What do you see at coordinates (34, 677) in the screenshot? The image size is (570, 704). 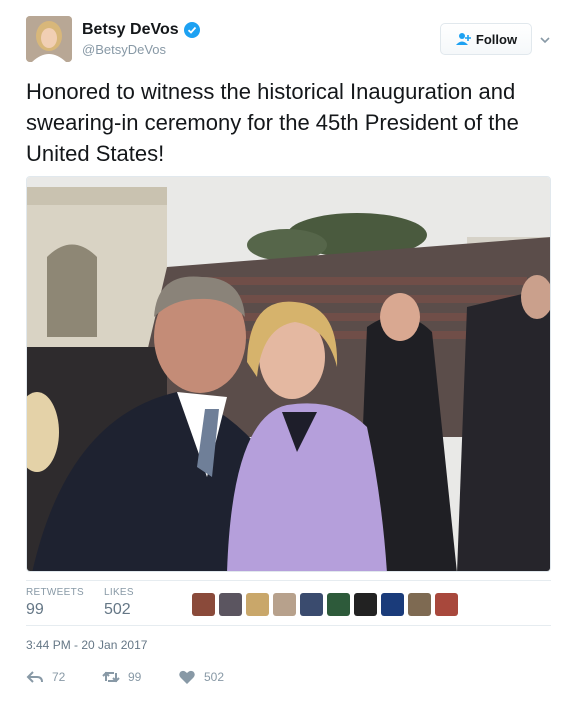 I see `reply-icon` at bounding box center [34, 677].